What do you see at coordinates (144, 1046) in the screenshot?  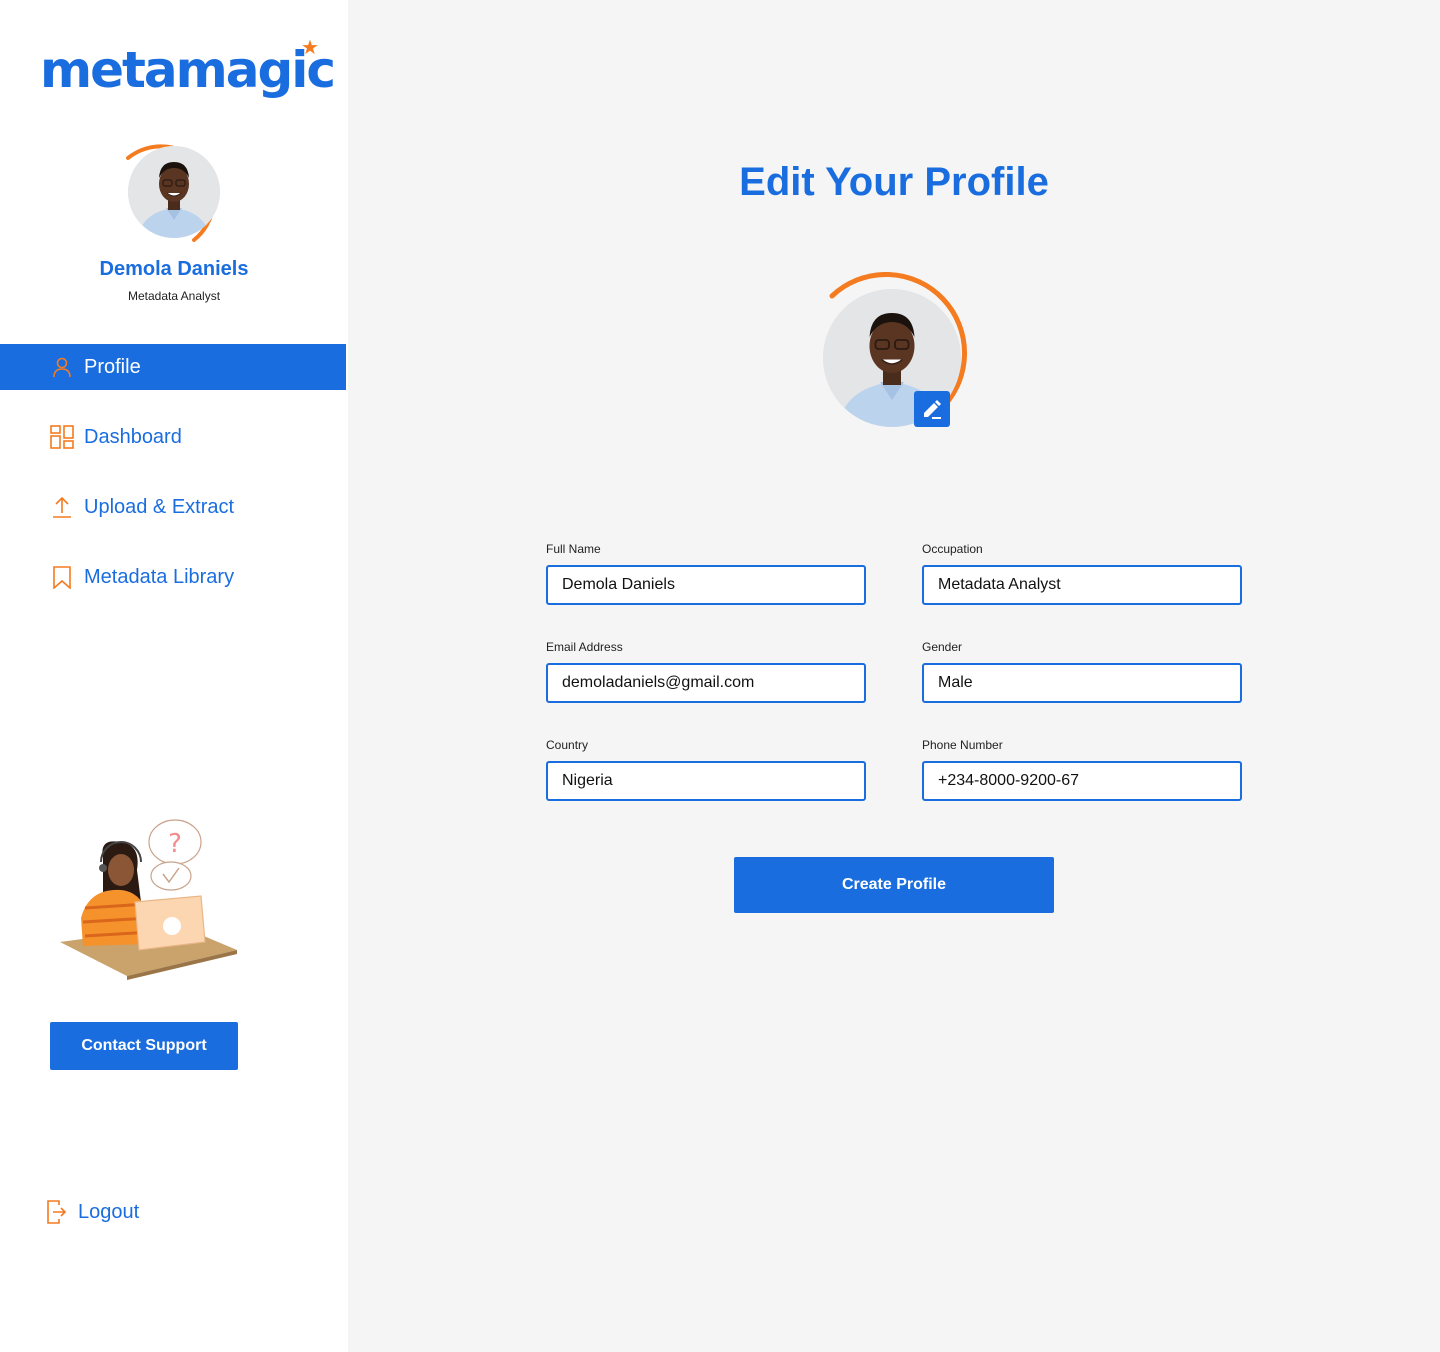 I see `contact-support-button: Contact Support` at bounding box center [144, 1046].